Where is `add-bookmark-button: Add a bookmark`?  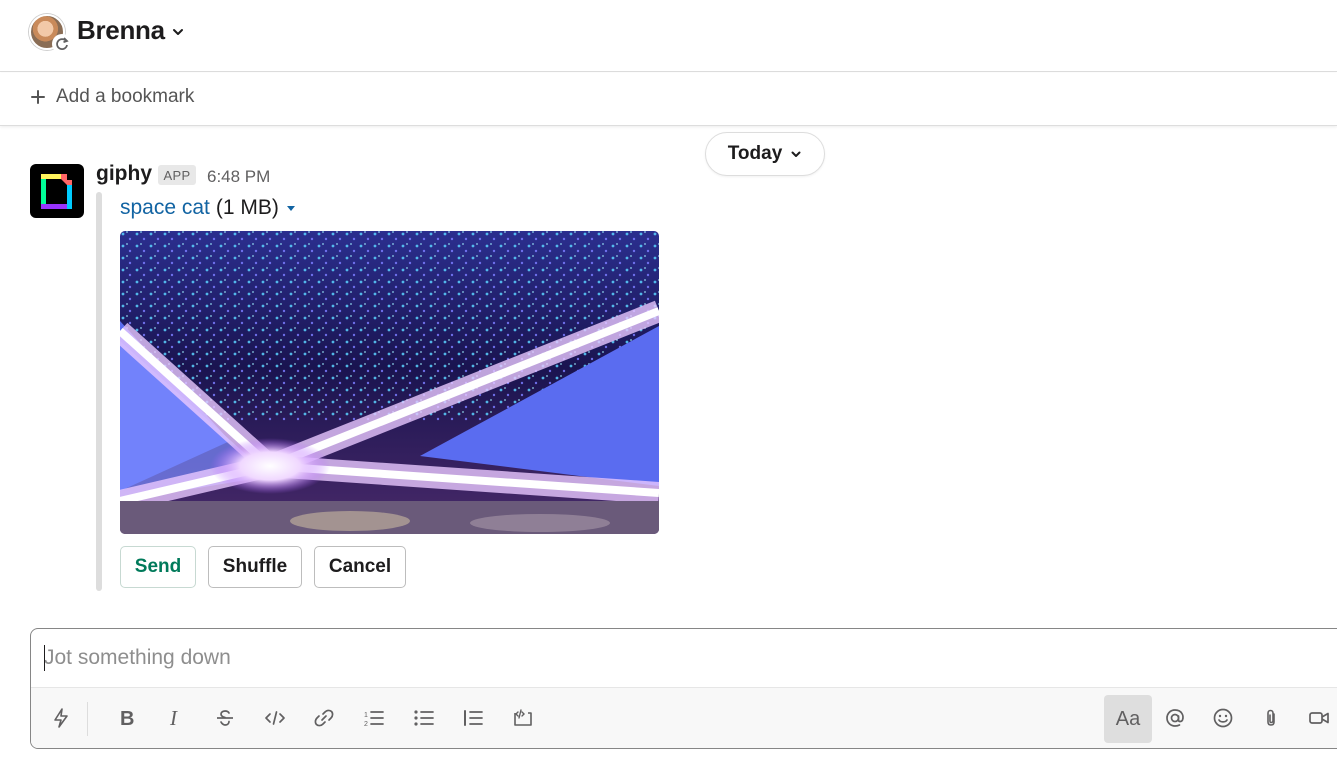
add-bookmark-button: Add a bookmark is located at coordinates (125, 97).